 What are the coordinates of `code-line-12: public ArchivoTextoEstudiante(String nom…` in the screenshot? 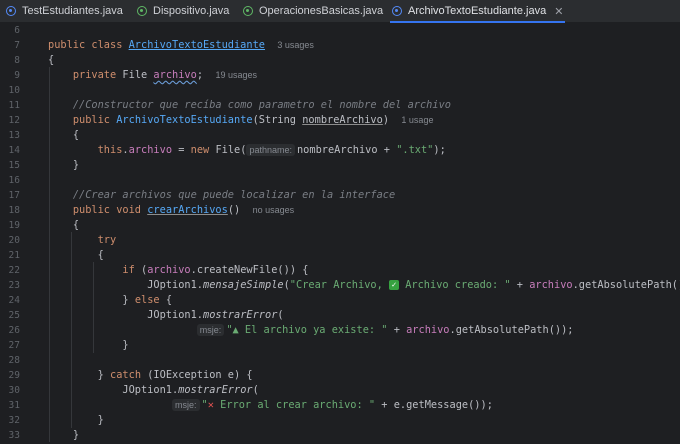 It's located at (253, 120).